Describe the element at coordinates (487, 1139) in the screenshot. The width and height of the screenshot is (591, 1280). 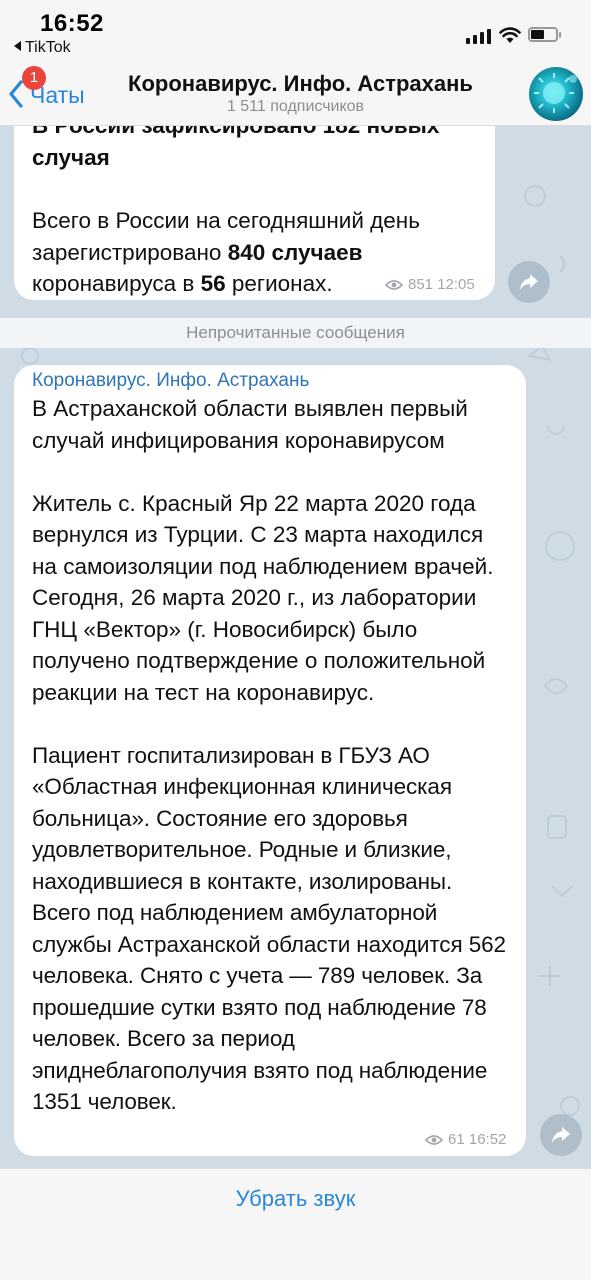
I see `message-time: 16:52` at that location.